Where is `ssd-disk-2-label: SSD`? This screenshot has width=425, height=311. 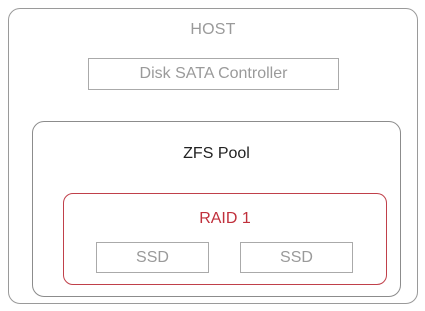
ssd-disk-2-label: SSD is located at coordinates (296, 257).